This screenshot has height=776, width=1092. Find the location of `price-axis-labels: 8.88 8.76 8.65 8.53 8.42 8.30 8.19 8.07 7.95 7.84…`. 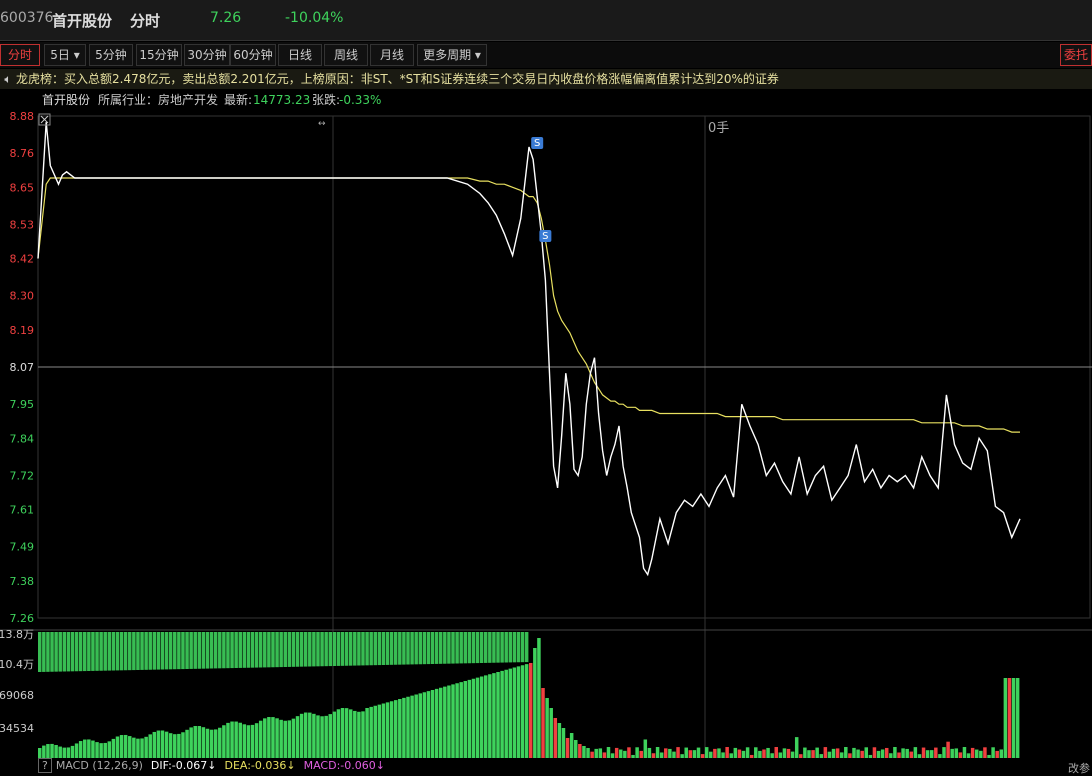

price-axis-labels: 8.88 8.76 8.65 8.53 8.42 8.30 8.19 8.07 7.95 7.84… is located at coordinates (22, 367).